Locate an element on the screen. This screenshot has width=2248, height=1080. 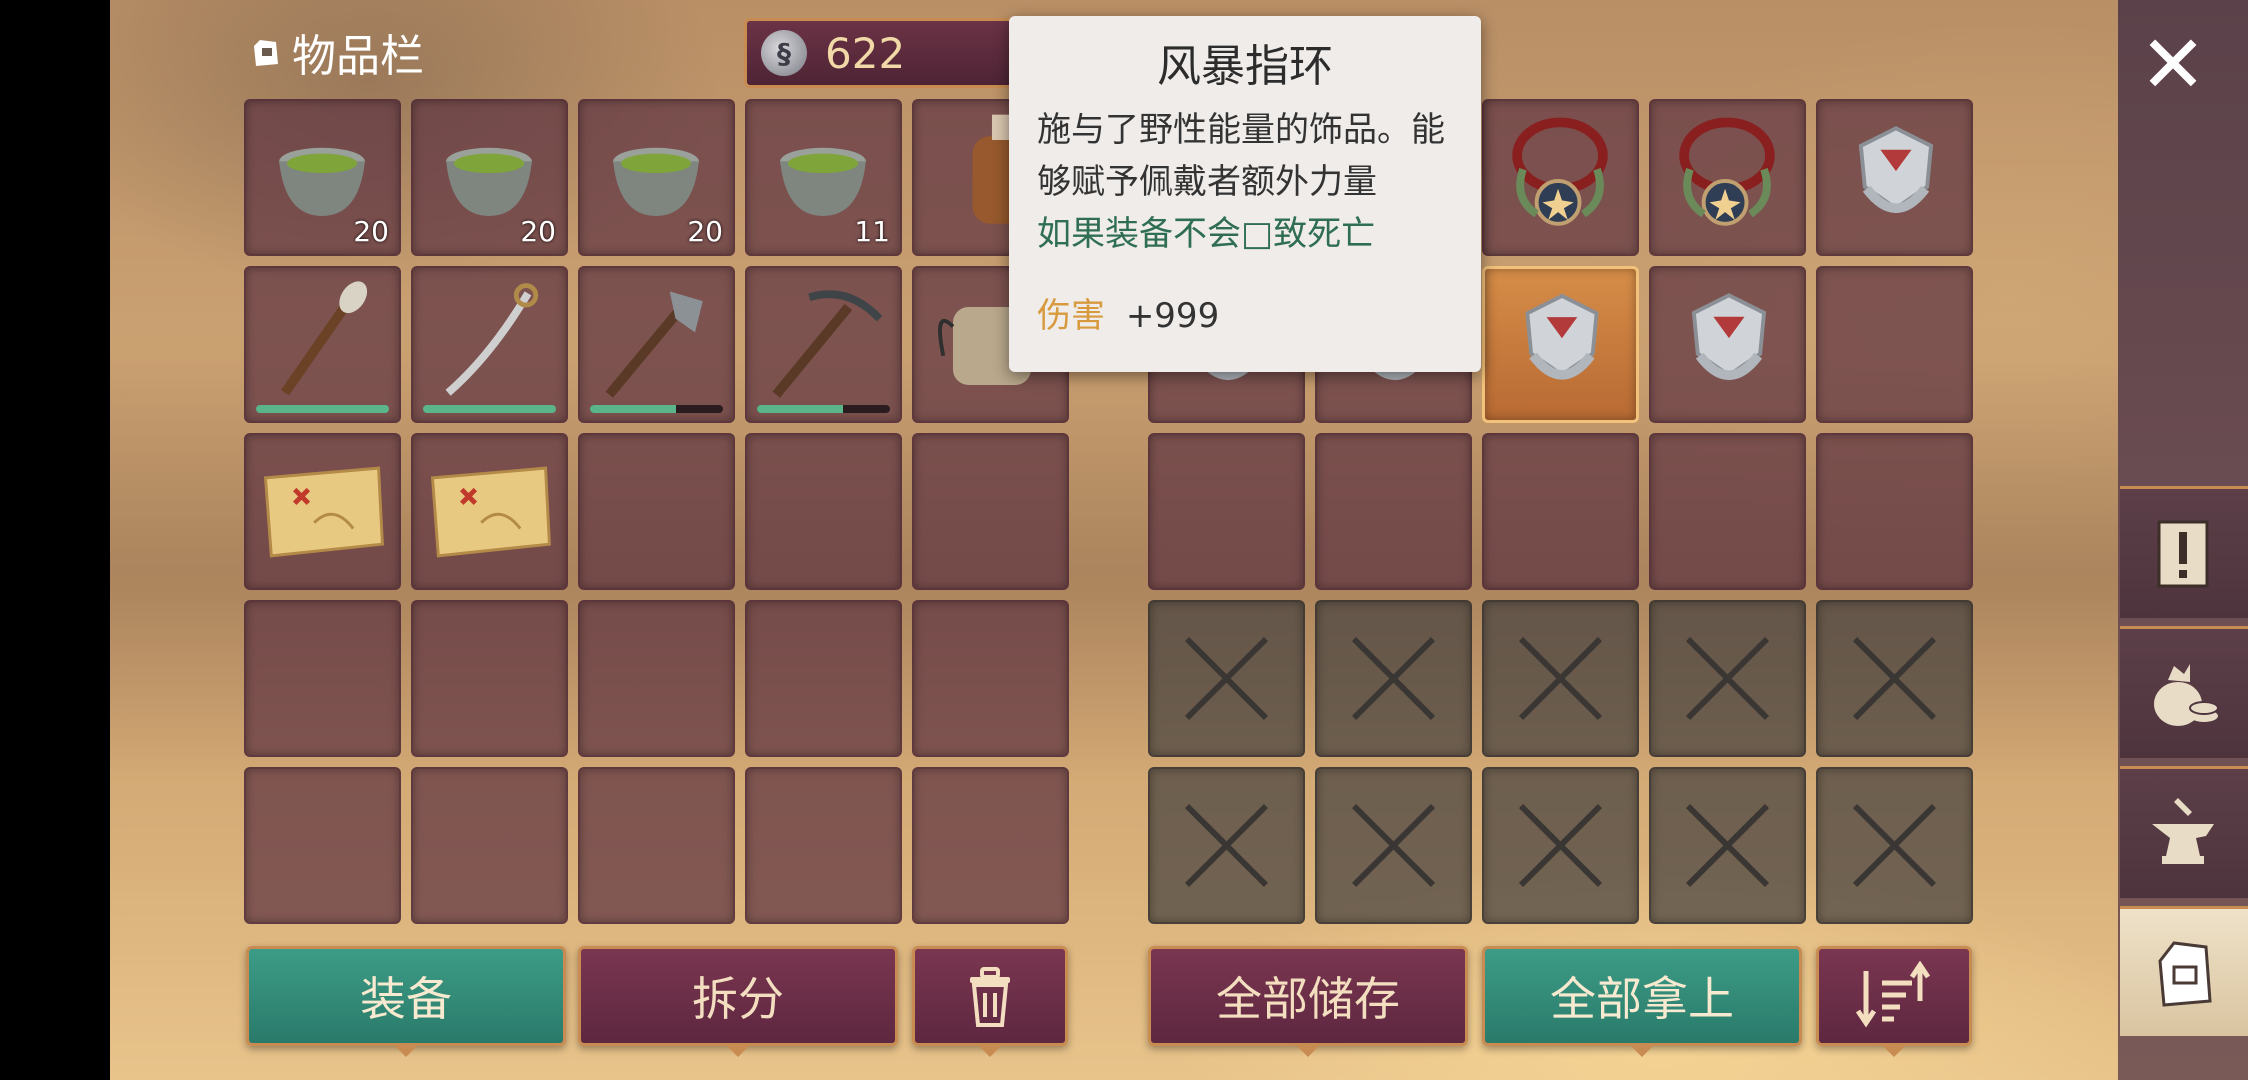
equip-button-label: 装备 is located at coordinates (406, 999).